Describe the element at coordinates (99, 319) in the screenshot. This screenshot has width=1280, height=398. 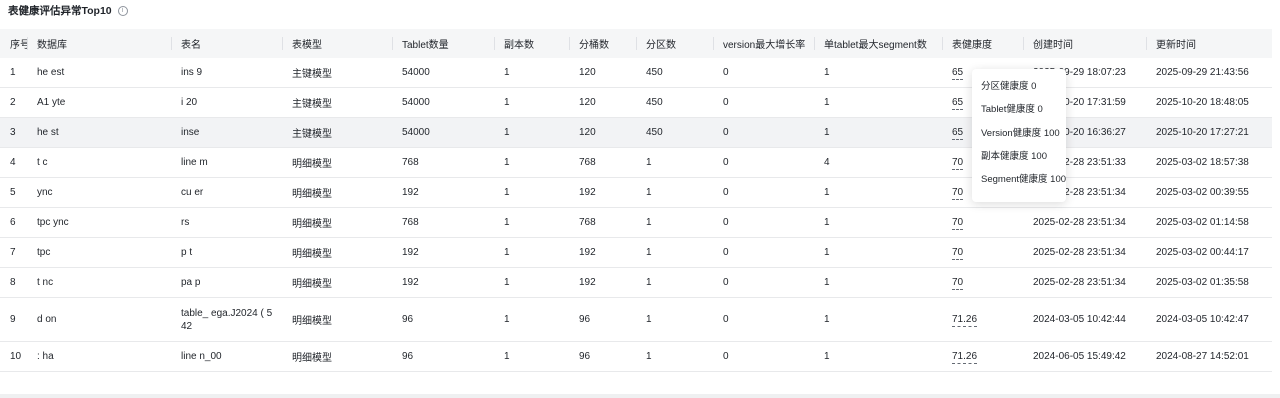
I see `cell-database: d on` at that location.